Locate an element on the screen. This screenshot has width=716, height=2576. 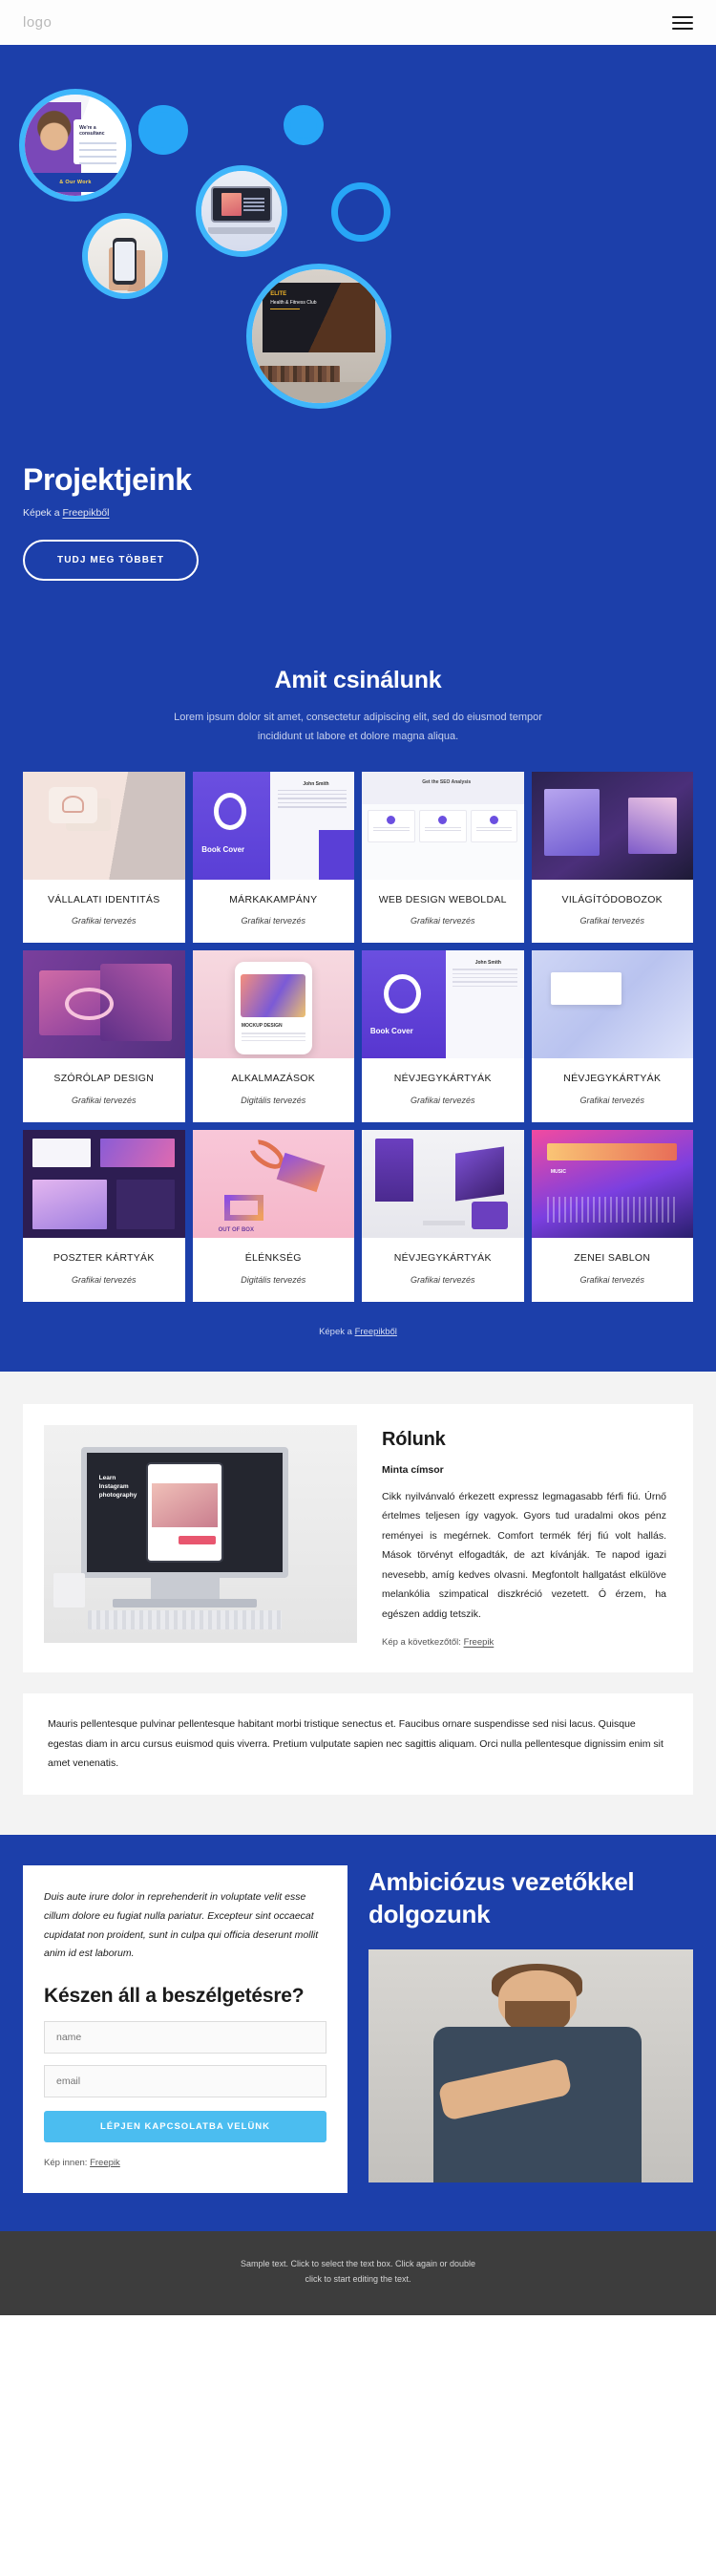
thumbnail-web-design: Get the SEO Analysis is located at coordinates (443, 825).